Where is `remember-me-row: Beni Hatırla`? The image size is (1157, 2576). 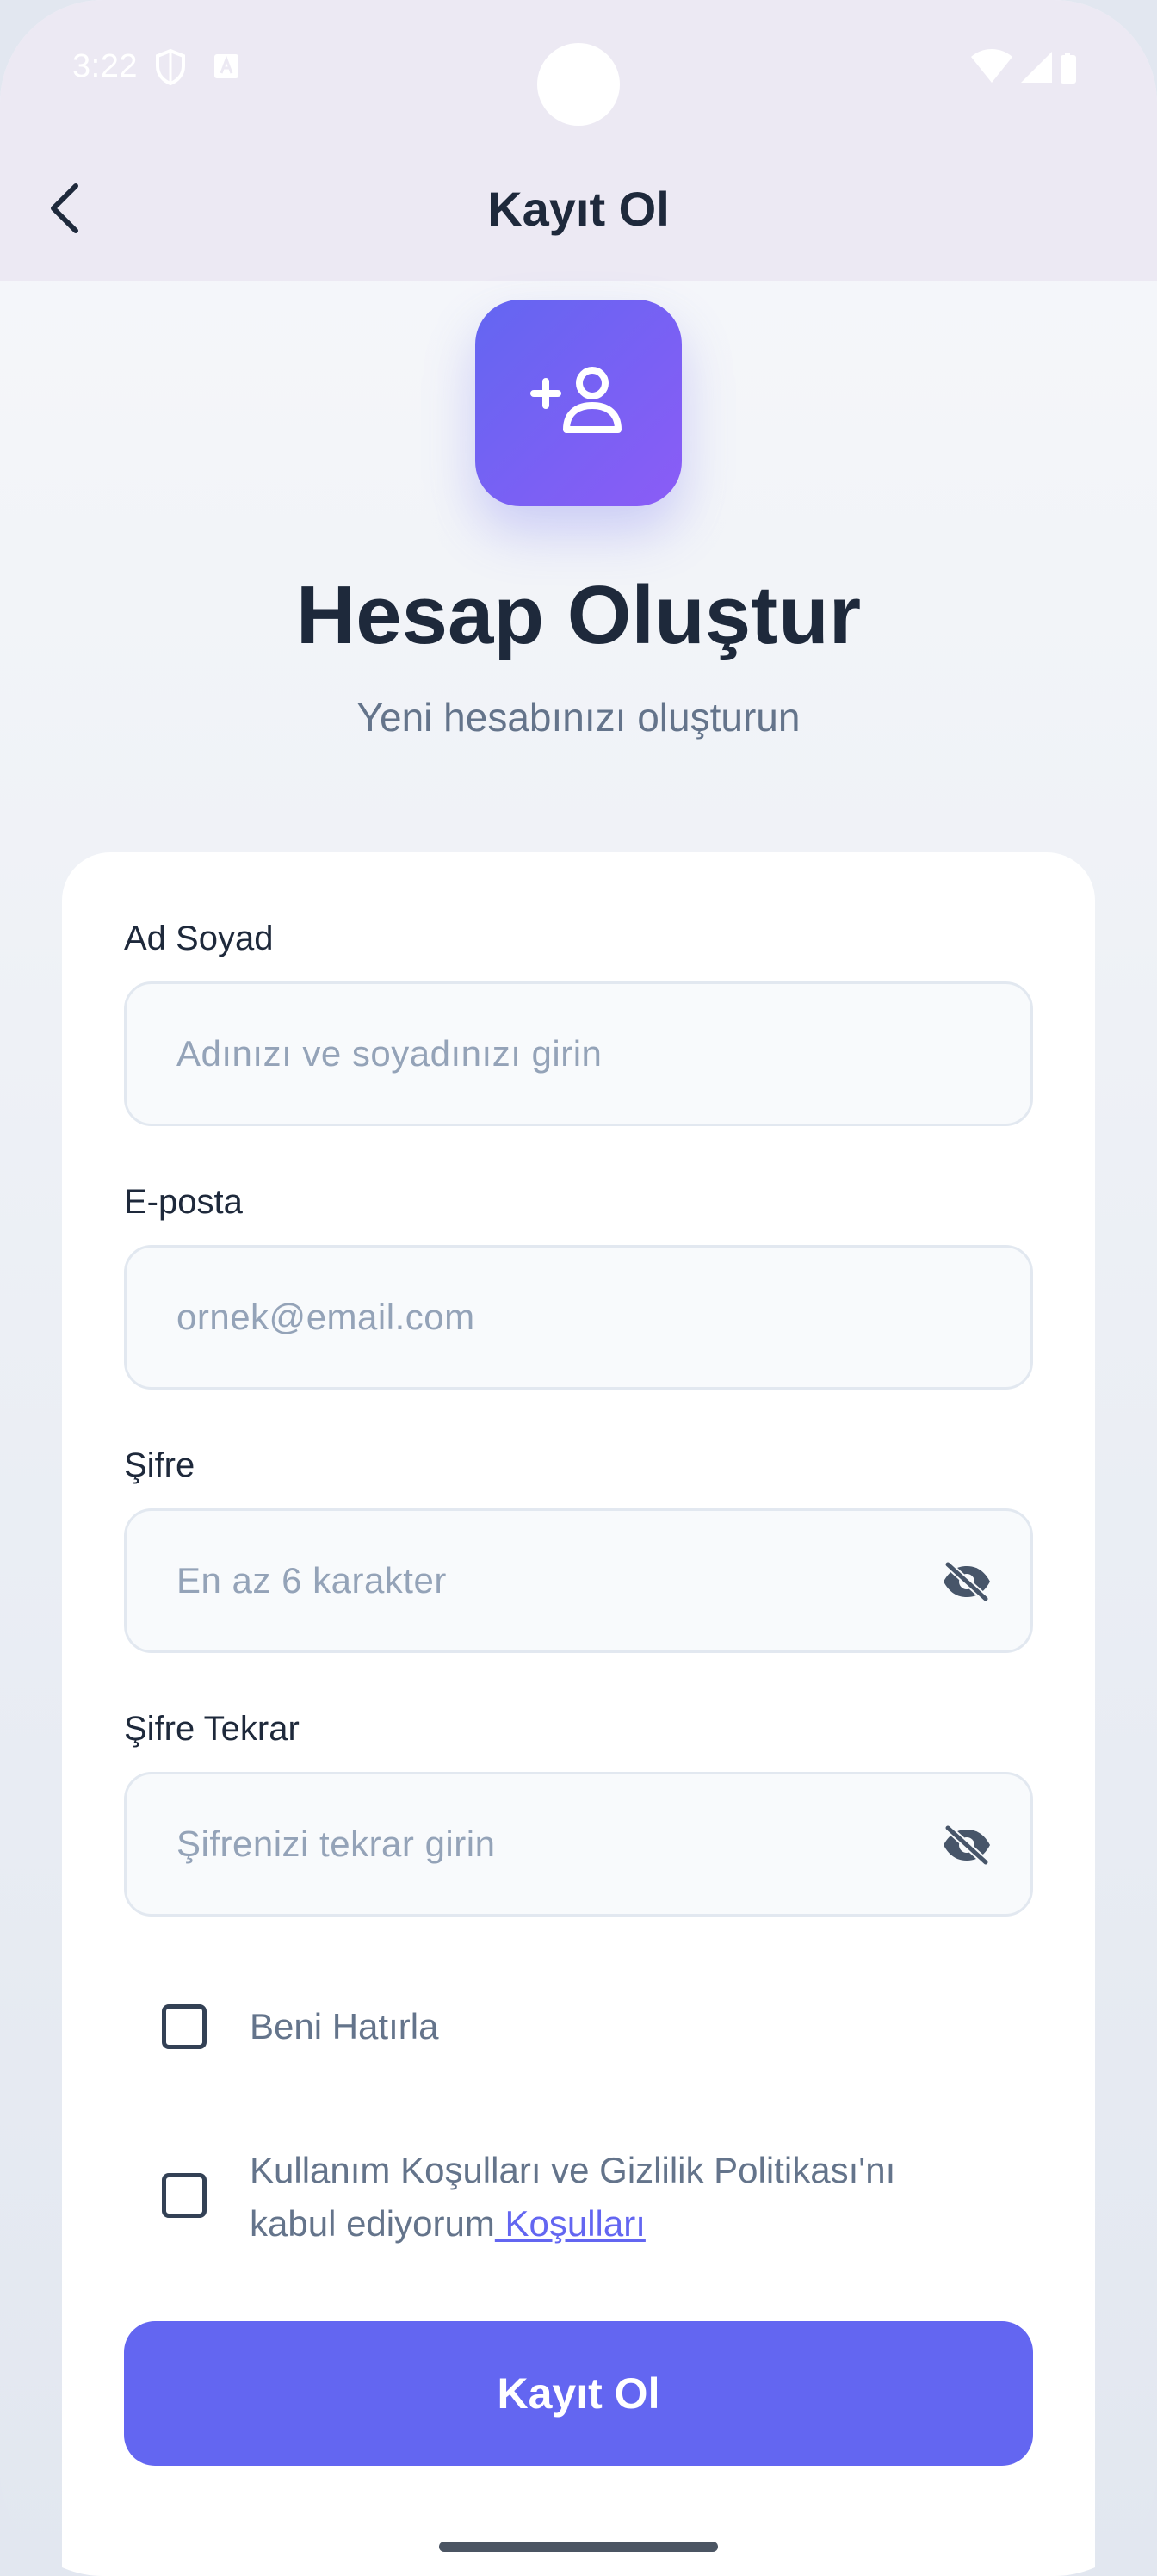
remember-me-row: Beni Hatırla is located at coordinates (300, 2029).